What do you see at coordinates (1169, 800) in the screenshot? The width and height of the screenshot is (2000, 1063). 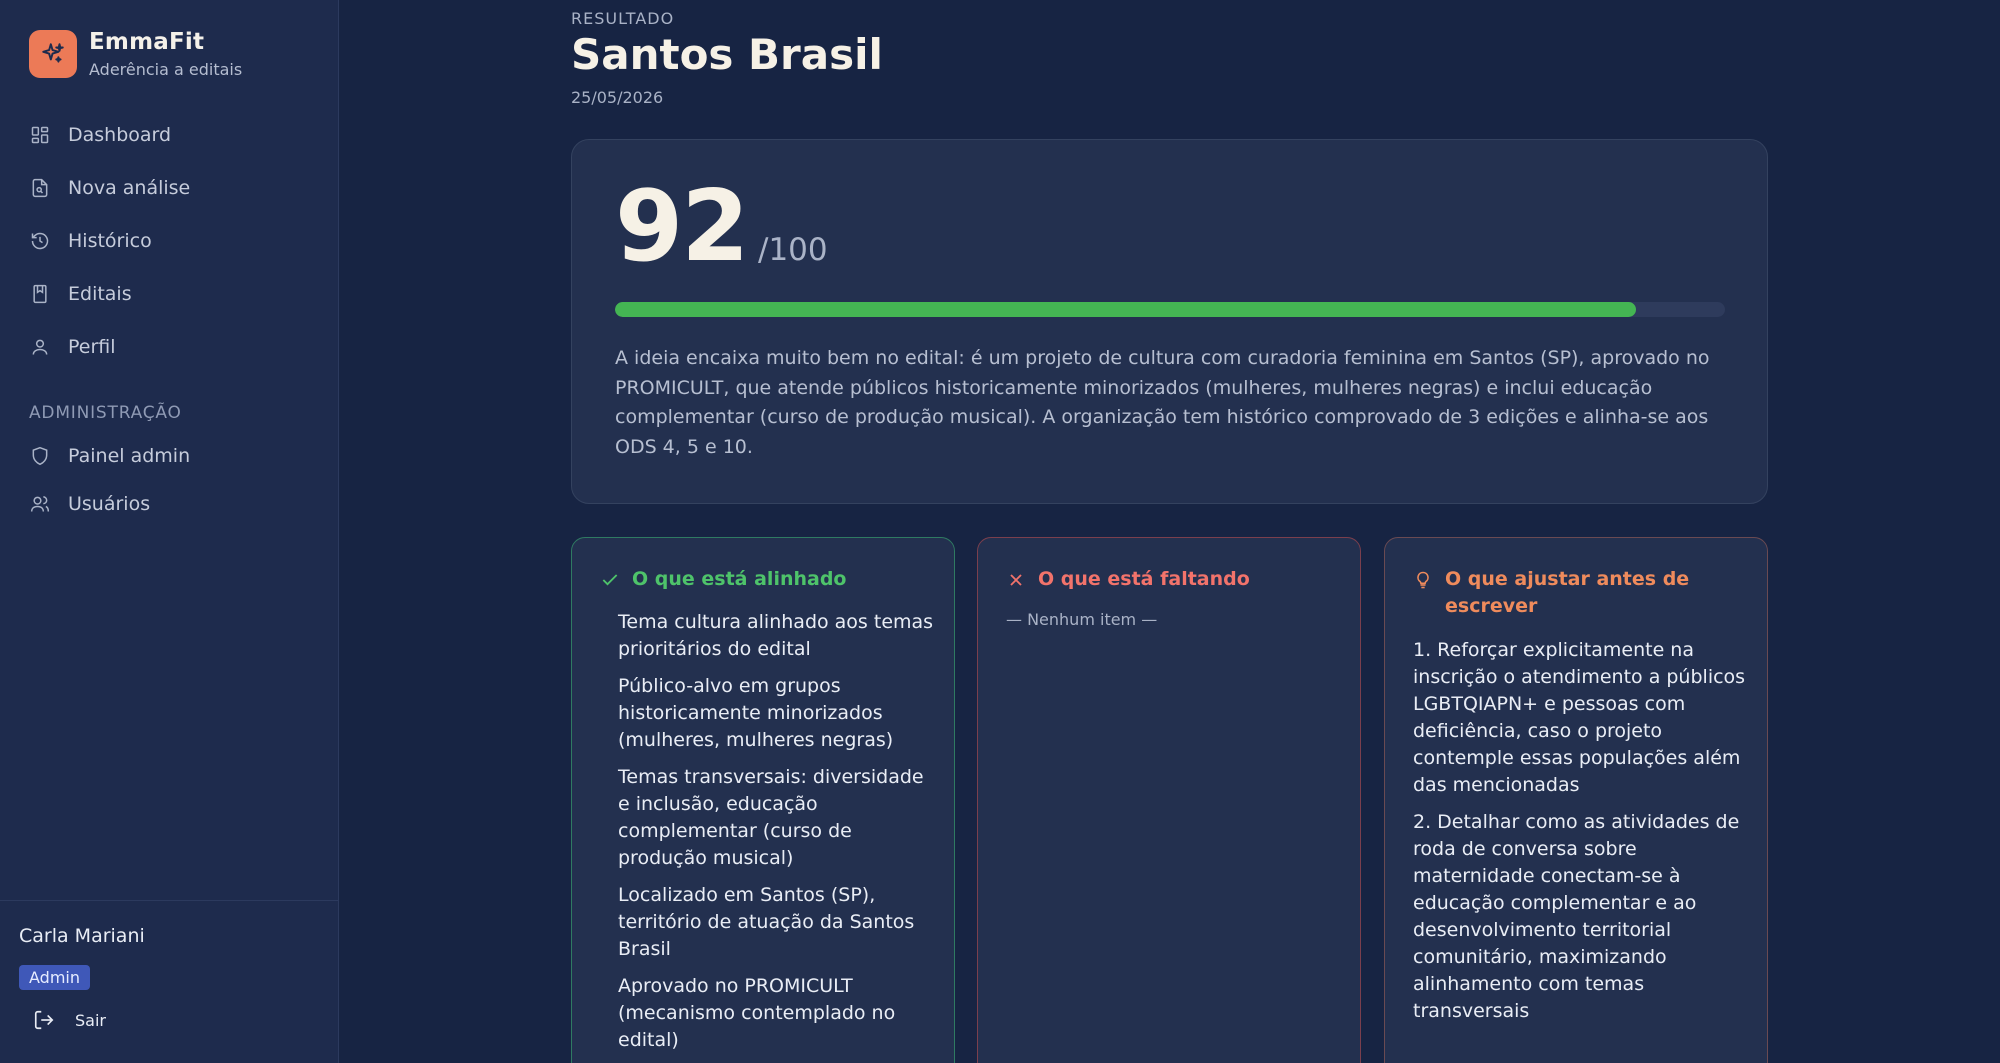 I see `missing-card: O que está faltando — Nenhum item —` at bounding box center [1169, 800].